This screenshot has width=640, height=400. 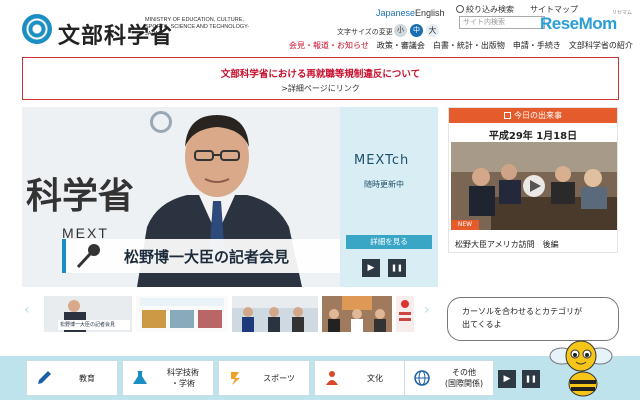 I want to click on today-heading: 今日の出来事, so click(x=533, y=115).